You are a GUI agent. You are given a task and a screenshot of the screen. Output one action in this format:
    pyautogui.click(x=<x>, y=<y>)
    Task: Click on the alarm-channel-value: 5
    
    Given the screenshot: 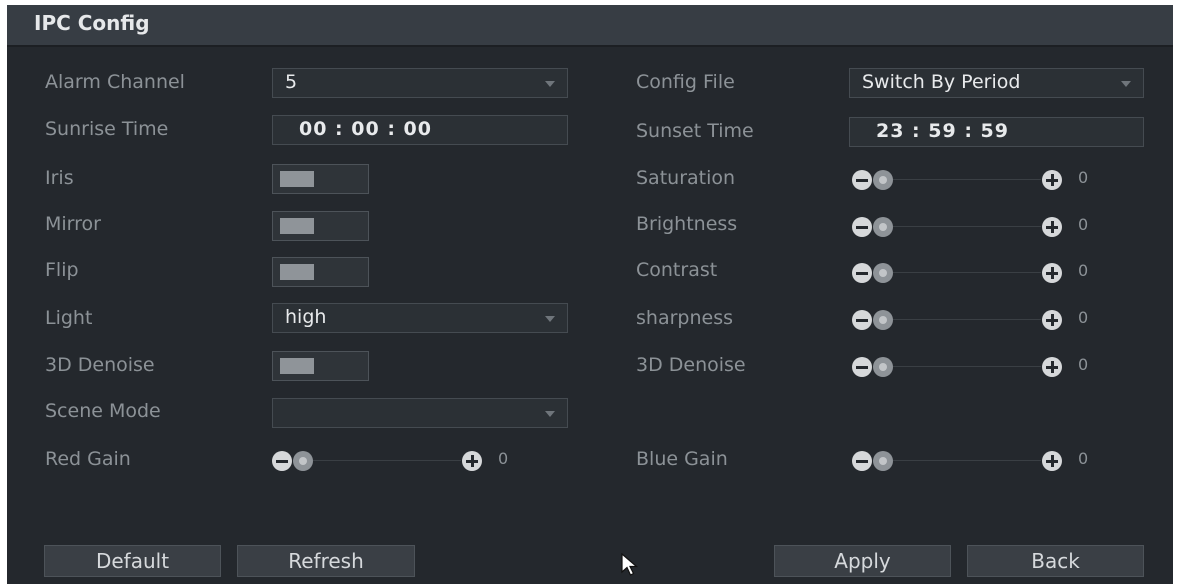 What is the action you would take?
    pyautogui.click(x=291, y=82)
    